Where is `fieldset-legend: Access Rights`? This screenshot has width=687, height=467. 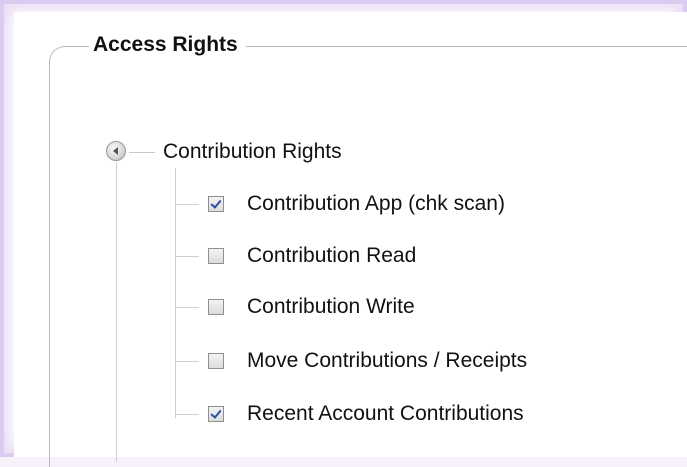 fieldset-legend: Access Rights is located at coordinates (167, 45).